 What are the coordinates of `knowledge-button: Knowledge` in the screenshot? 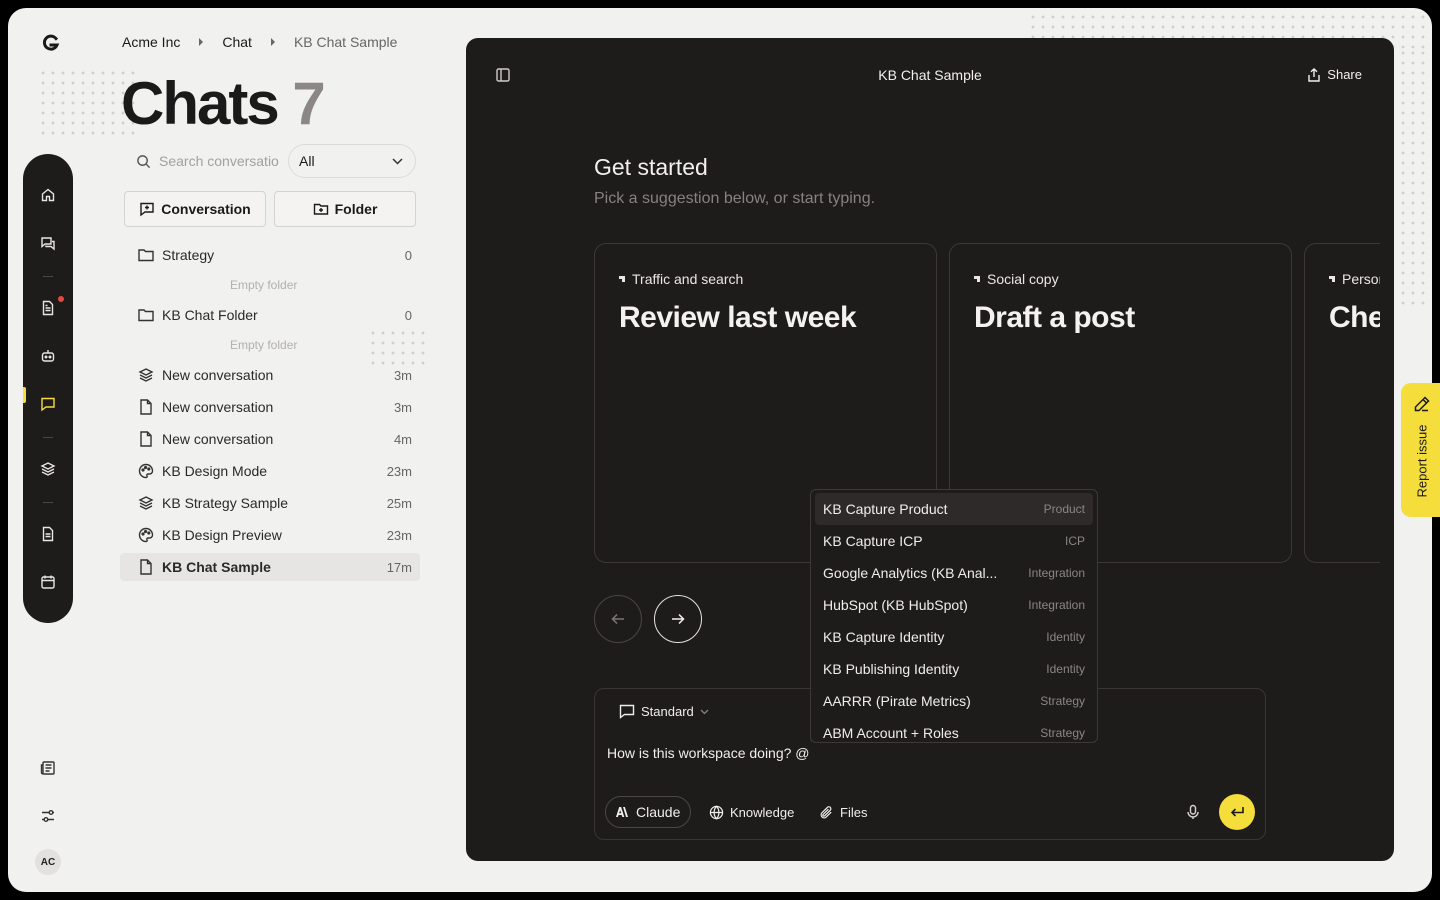 It's located at (751, 812).